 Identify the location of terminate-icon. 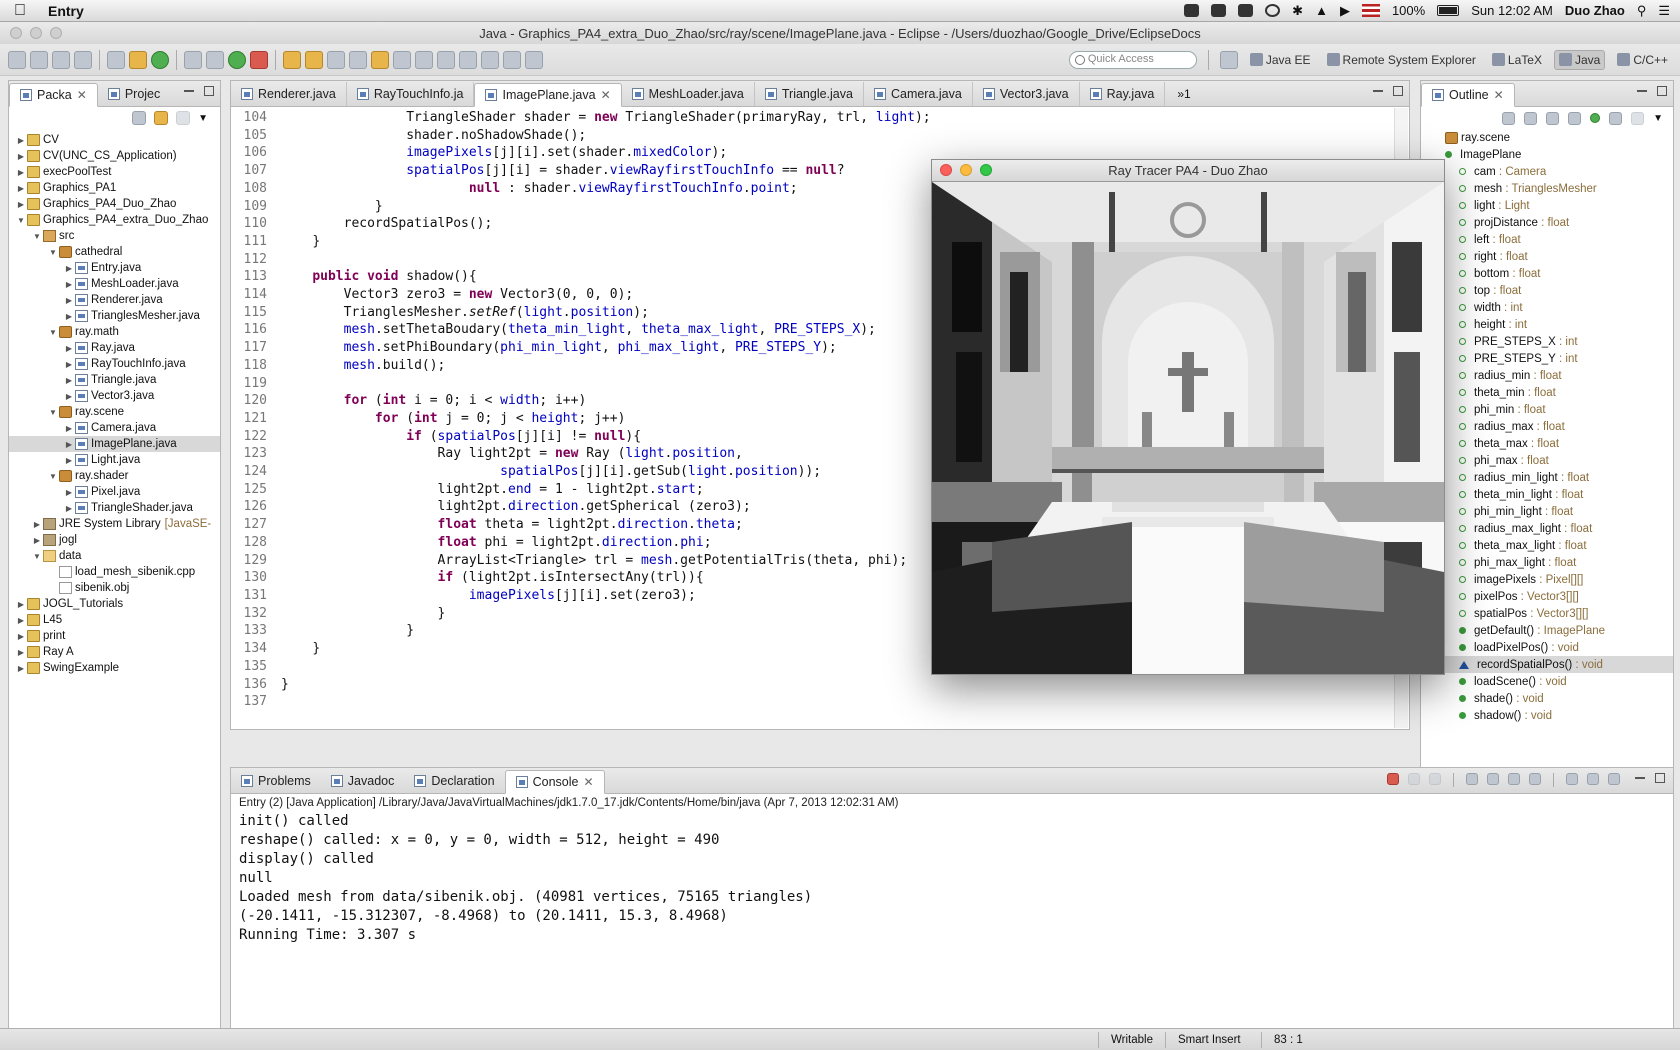
(1393, 779).